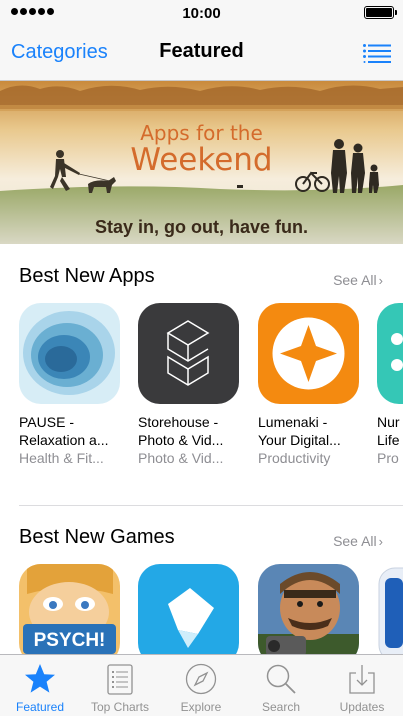 The width and height of the screenshot is (403, 716). What do you see at coordinates (40, 678) in the screenshot?
I see `star-icon` at bounding box center [40, 678].